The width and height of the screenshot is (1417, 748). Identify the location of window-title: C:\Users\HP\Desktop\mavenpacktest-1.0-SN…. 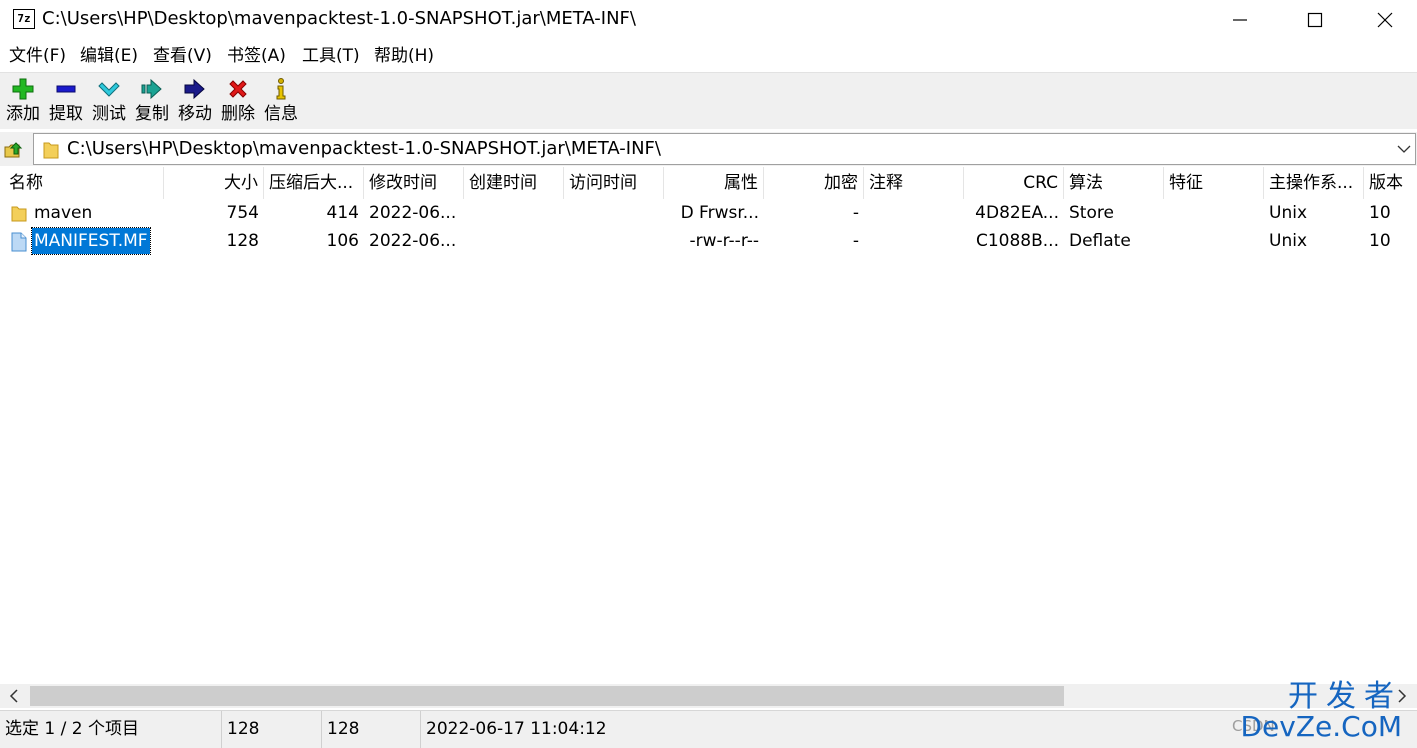
(339, 18).